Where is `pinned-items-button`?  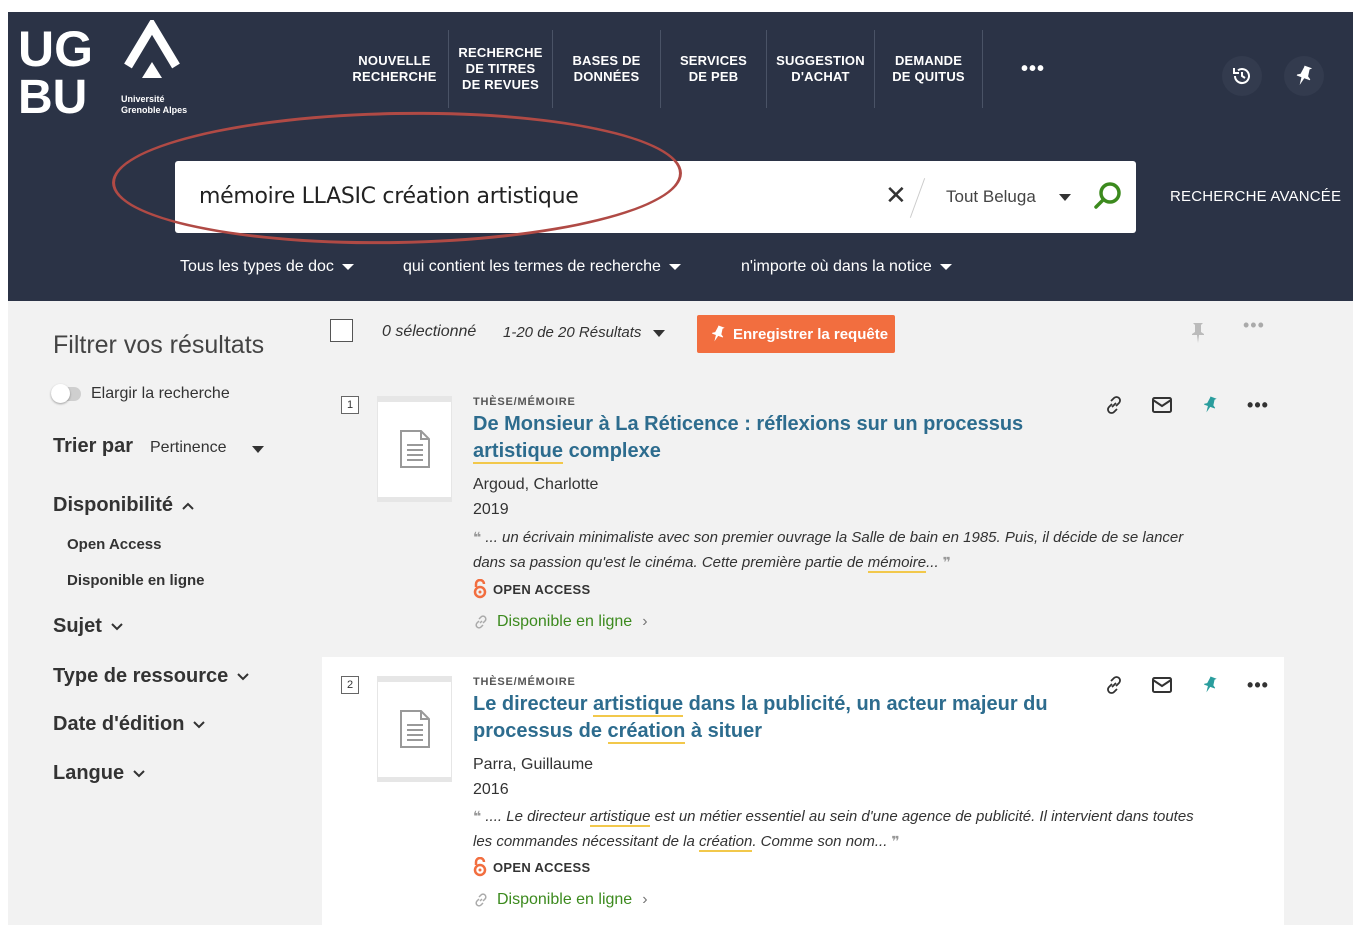
pinned-items-button is located at coordinates (1304, 76).